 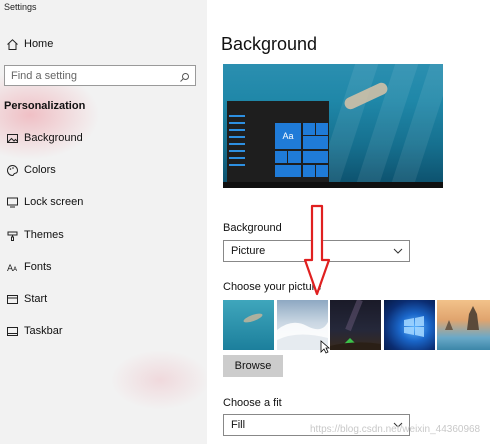 I want to click on sidebar-item-lock-screen: Lock screen, so click(x=103, y=202).